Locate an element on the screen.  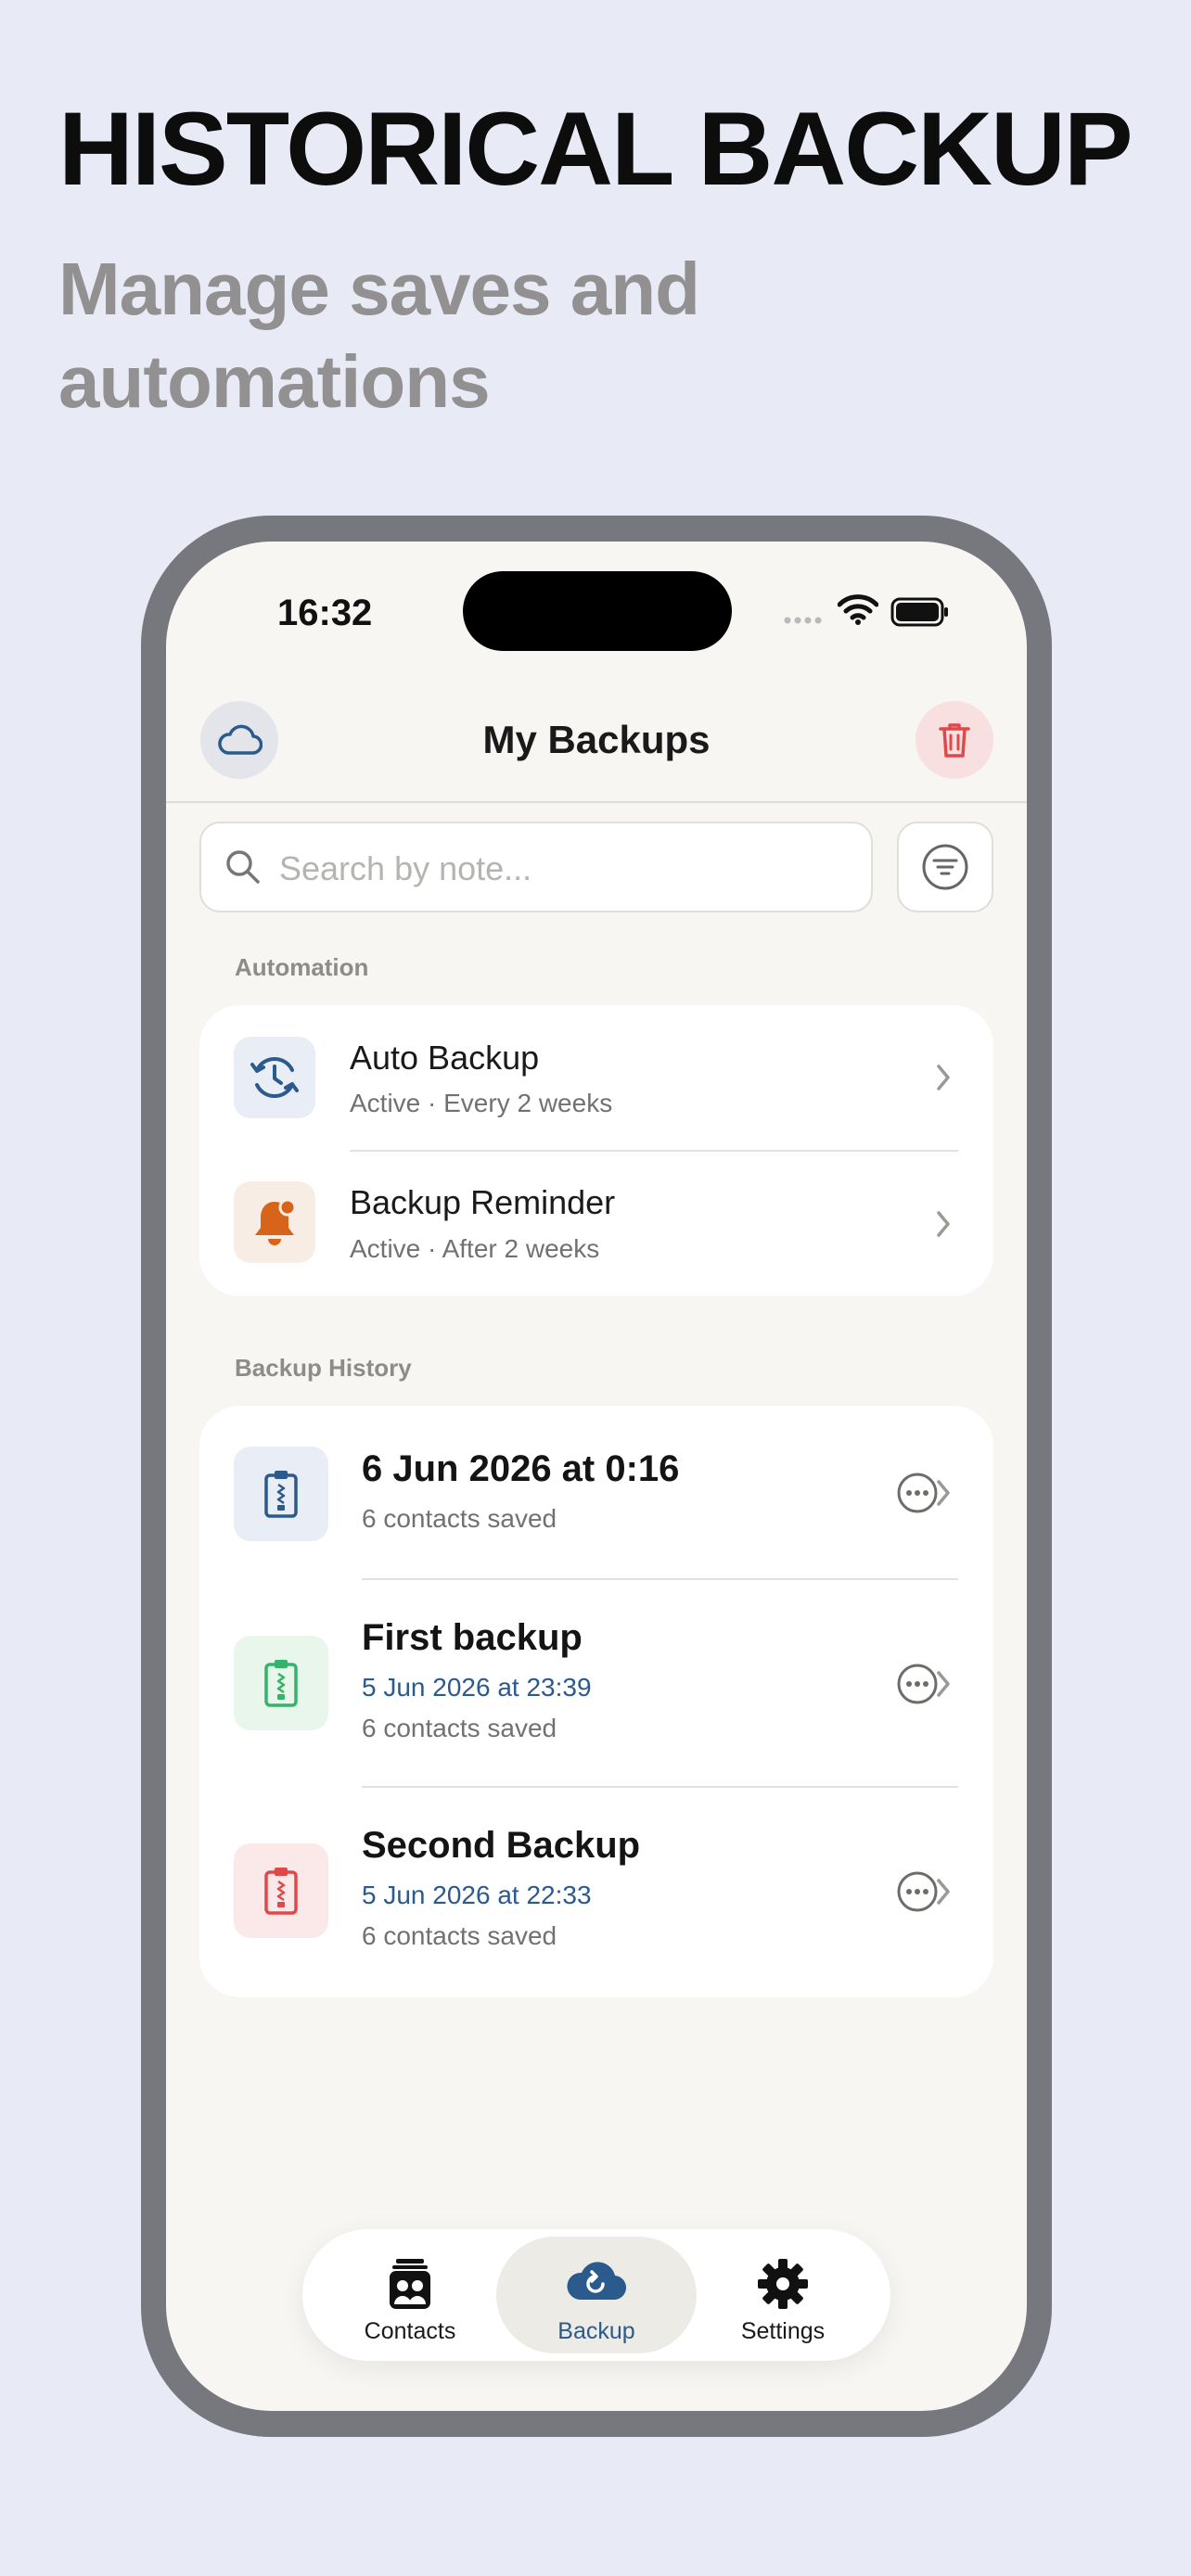
promo-subheadline: Manage saves and automations is located at coordinates (379, 336).